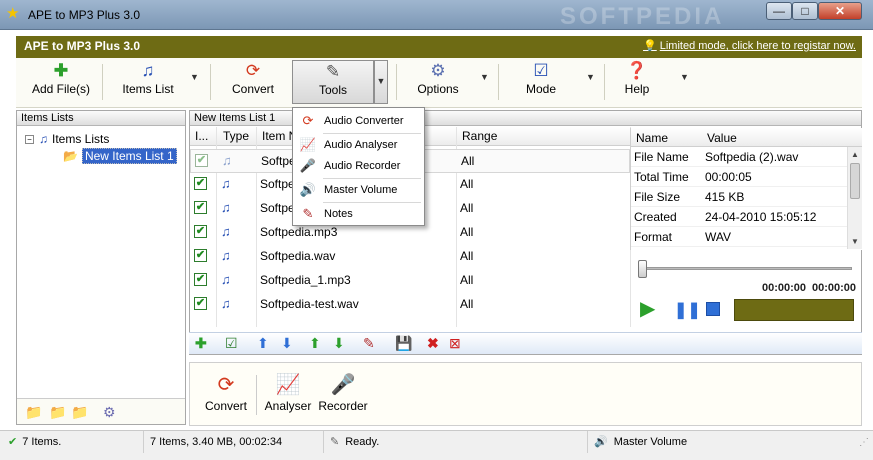 This screenshot has width=873, height=460. I want to click on menu-item-notes: ✎ Notes, so click(358, 214).